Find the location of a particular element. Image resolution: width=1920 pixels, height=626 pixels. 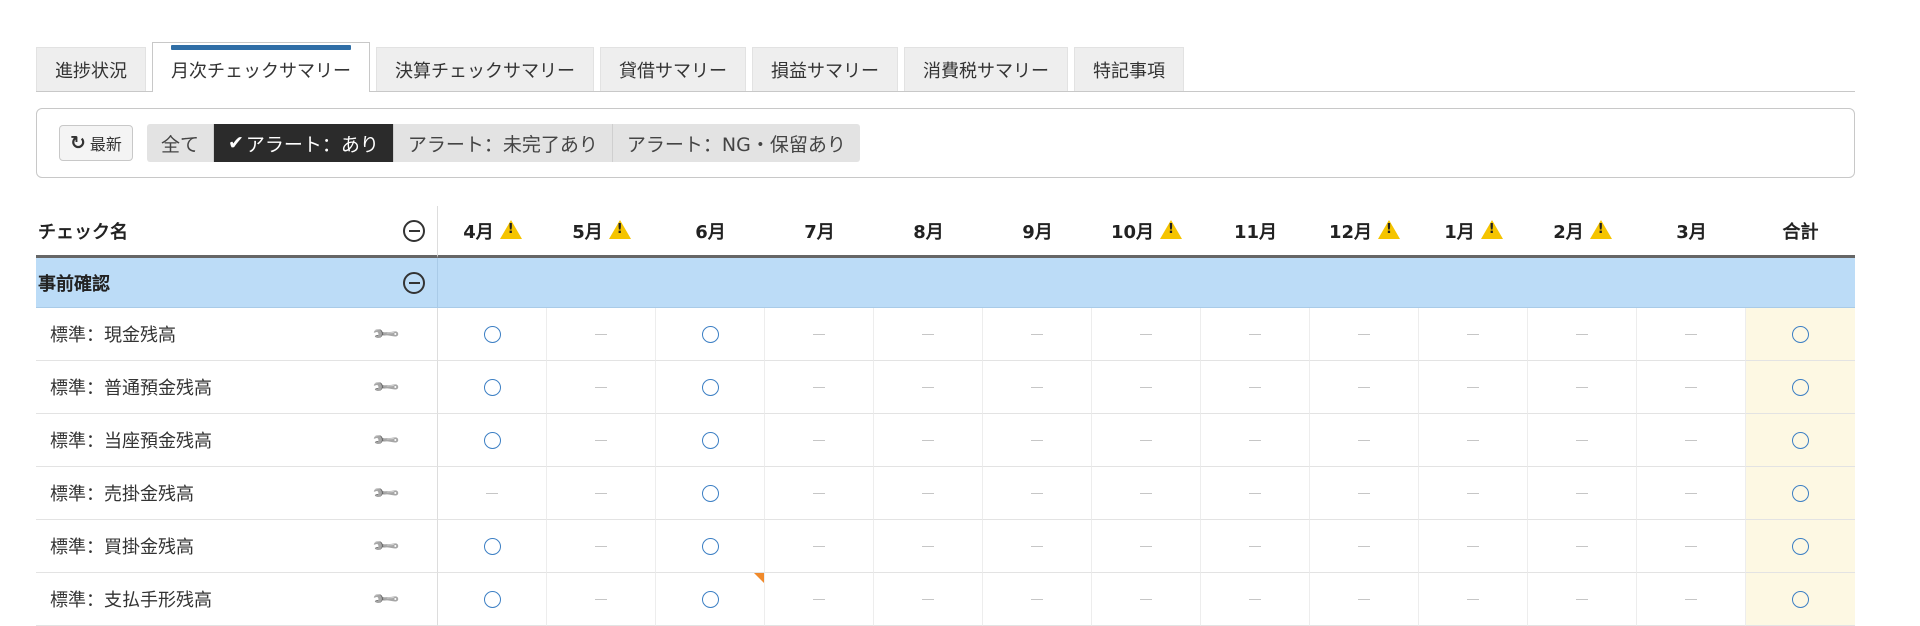

filter-option-2: アラート：未完了あり is located at coordinates (503, 143).